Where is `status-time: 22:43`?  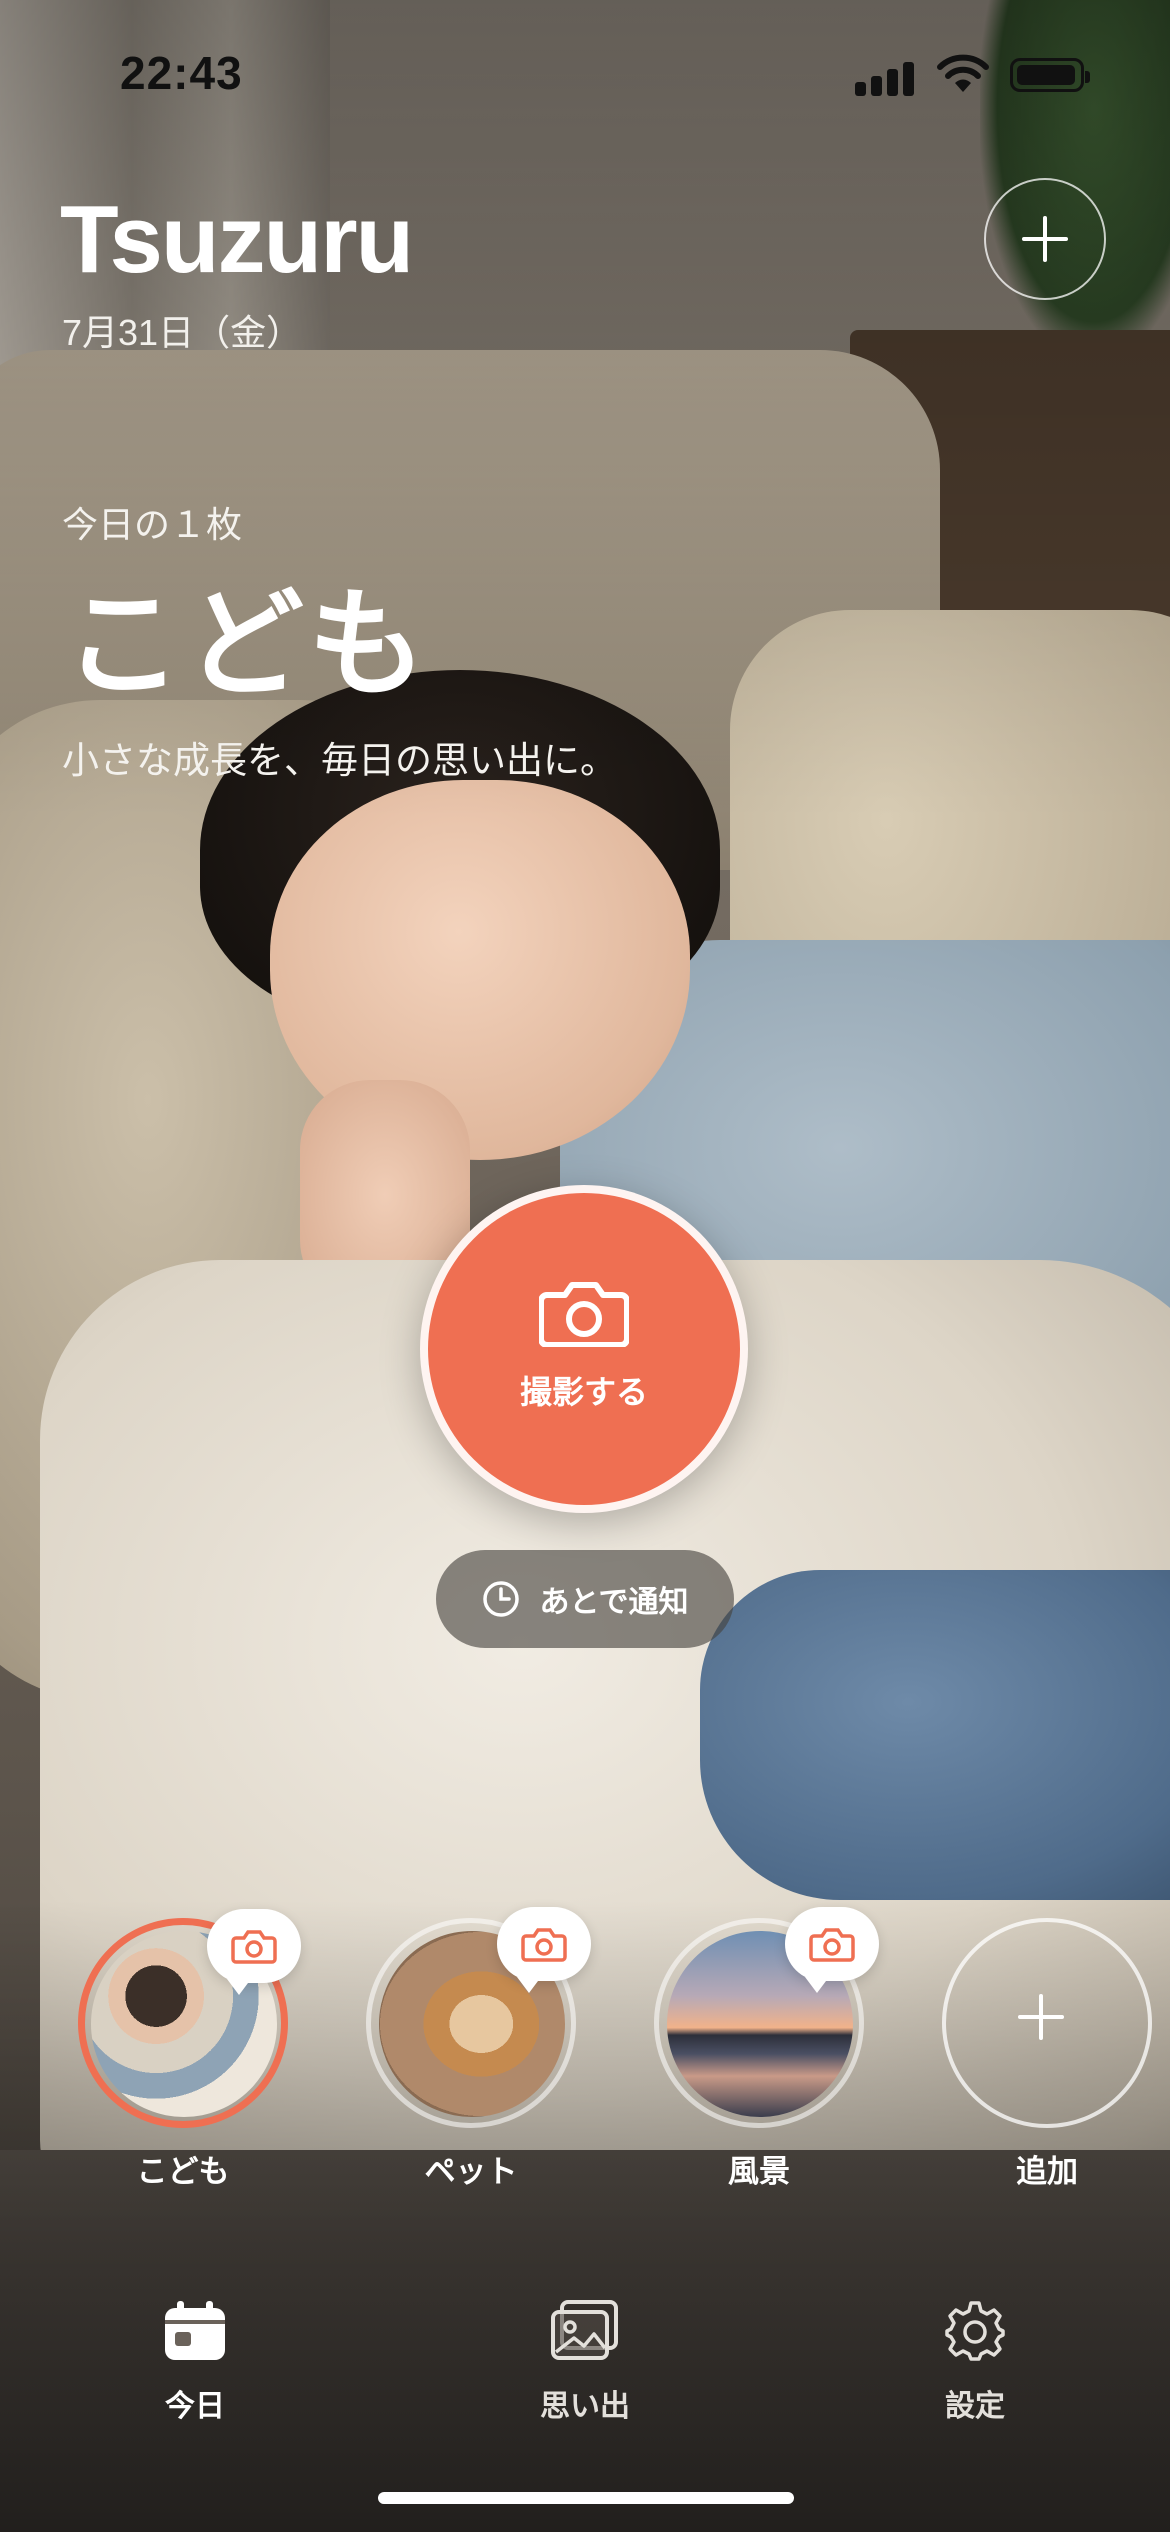
status-time: 22:43 is located at coordinates (181, 73).